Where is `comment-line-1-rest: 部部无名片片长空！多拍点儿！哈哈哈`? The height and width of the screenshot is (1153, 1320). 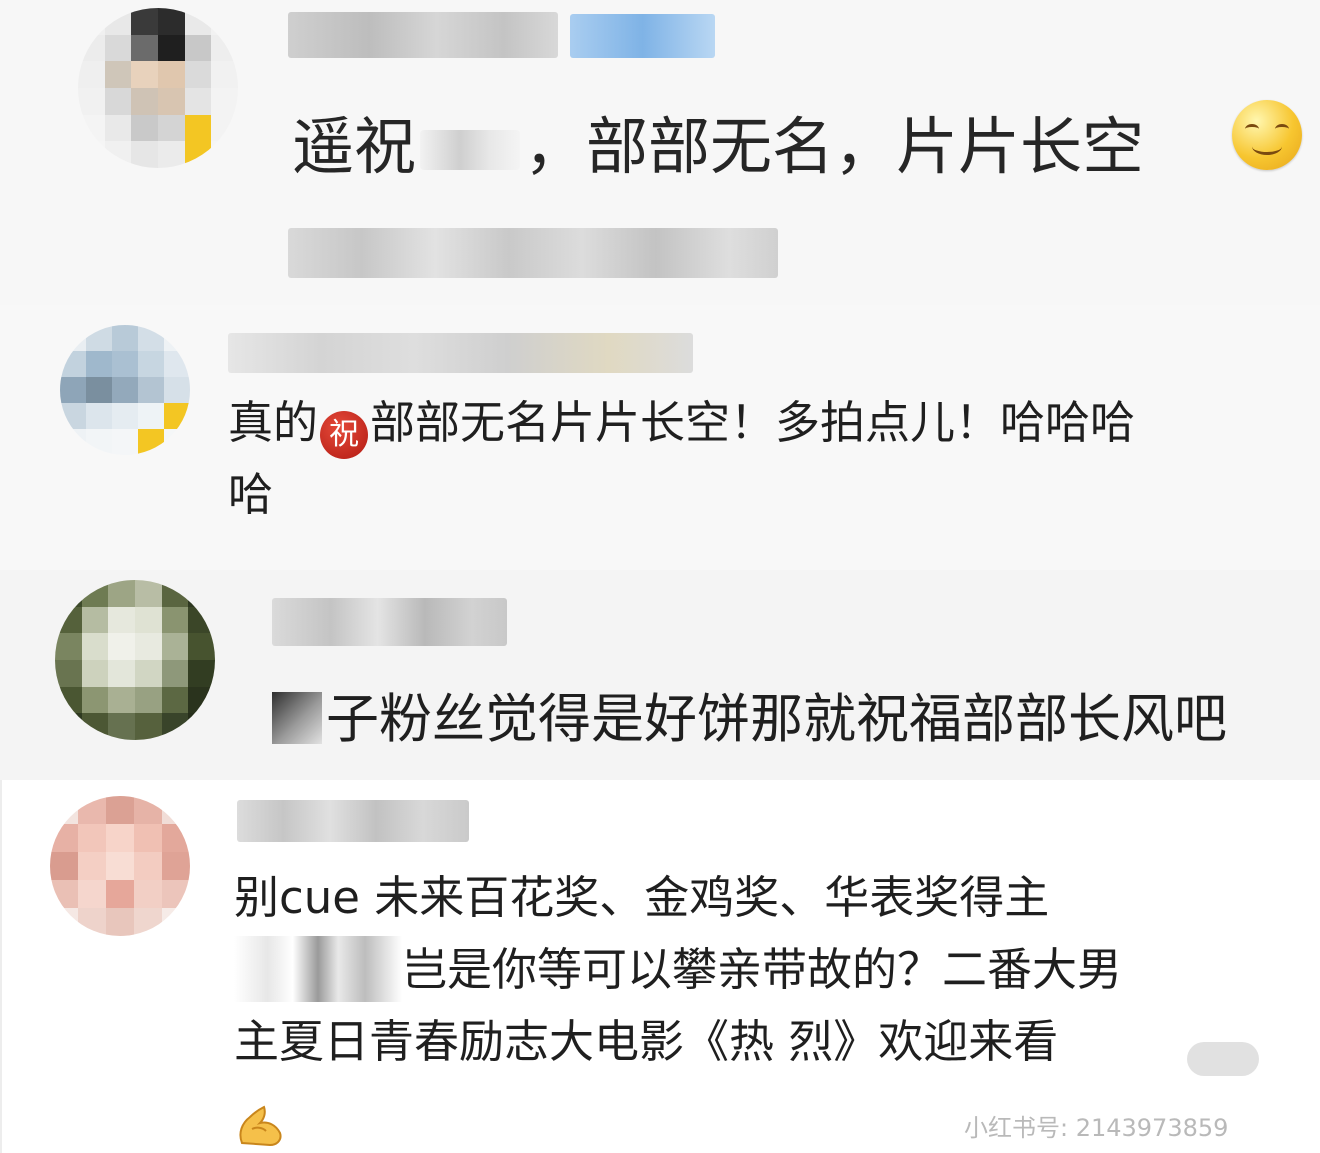 comment-line-1-rest: 部部无名片片长空！多拍点儿！哈哈哈 is located at coordinates (753, 422).